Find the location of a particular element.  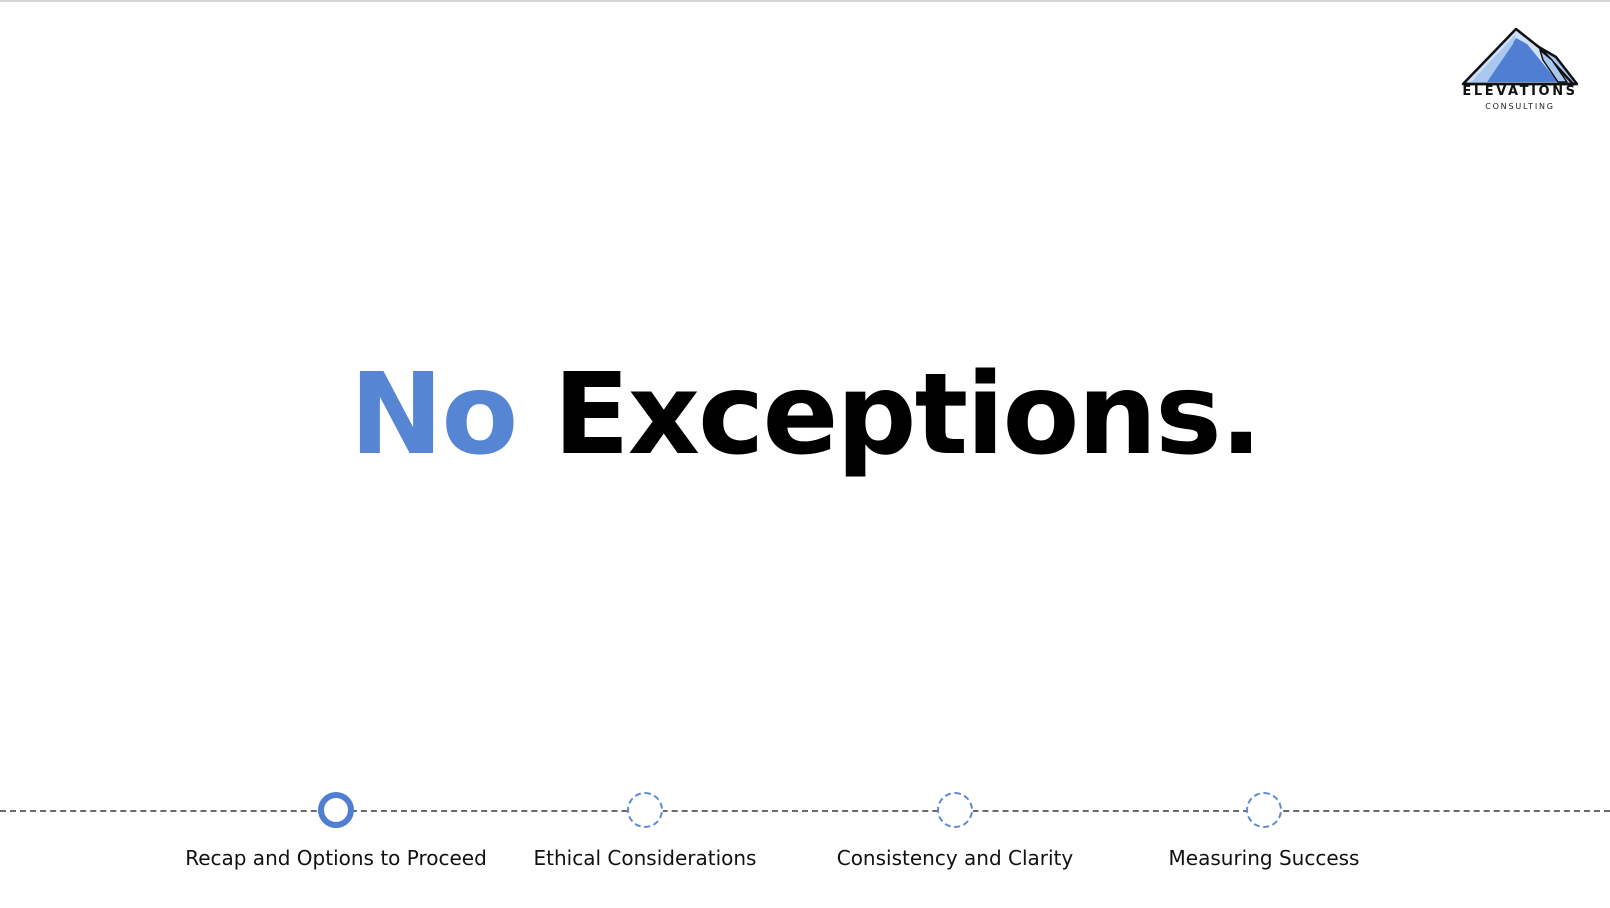

timeline-step-consistency: Consistency and Clarity is located at coordinates (955, 835).